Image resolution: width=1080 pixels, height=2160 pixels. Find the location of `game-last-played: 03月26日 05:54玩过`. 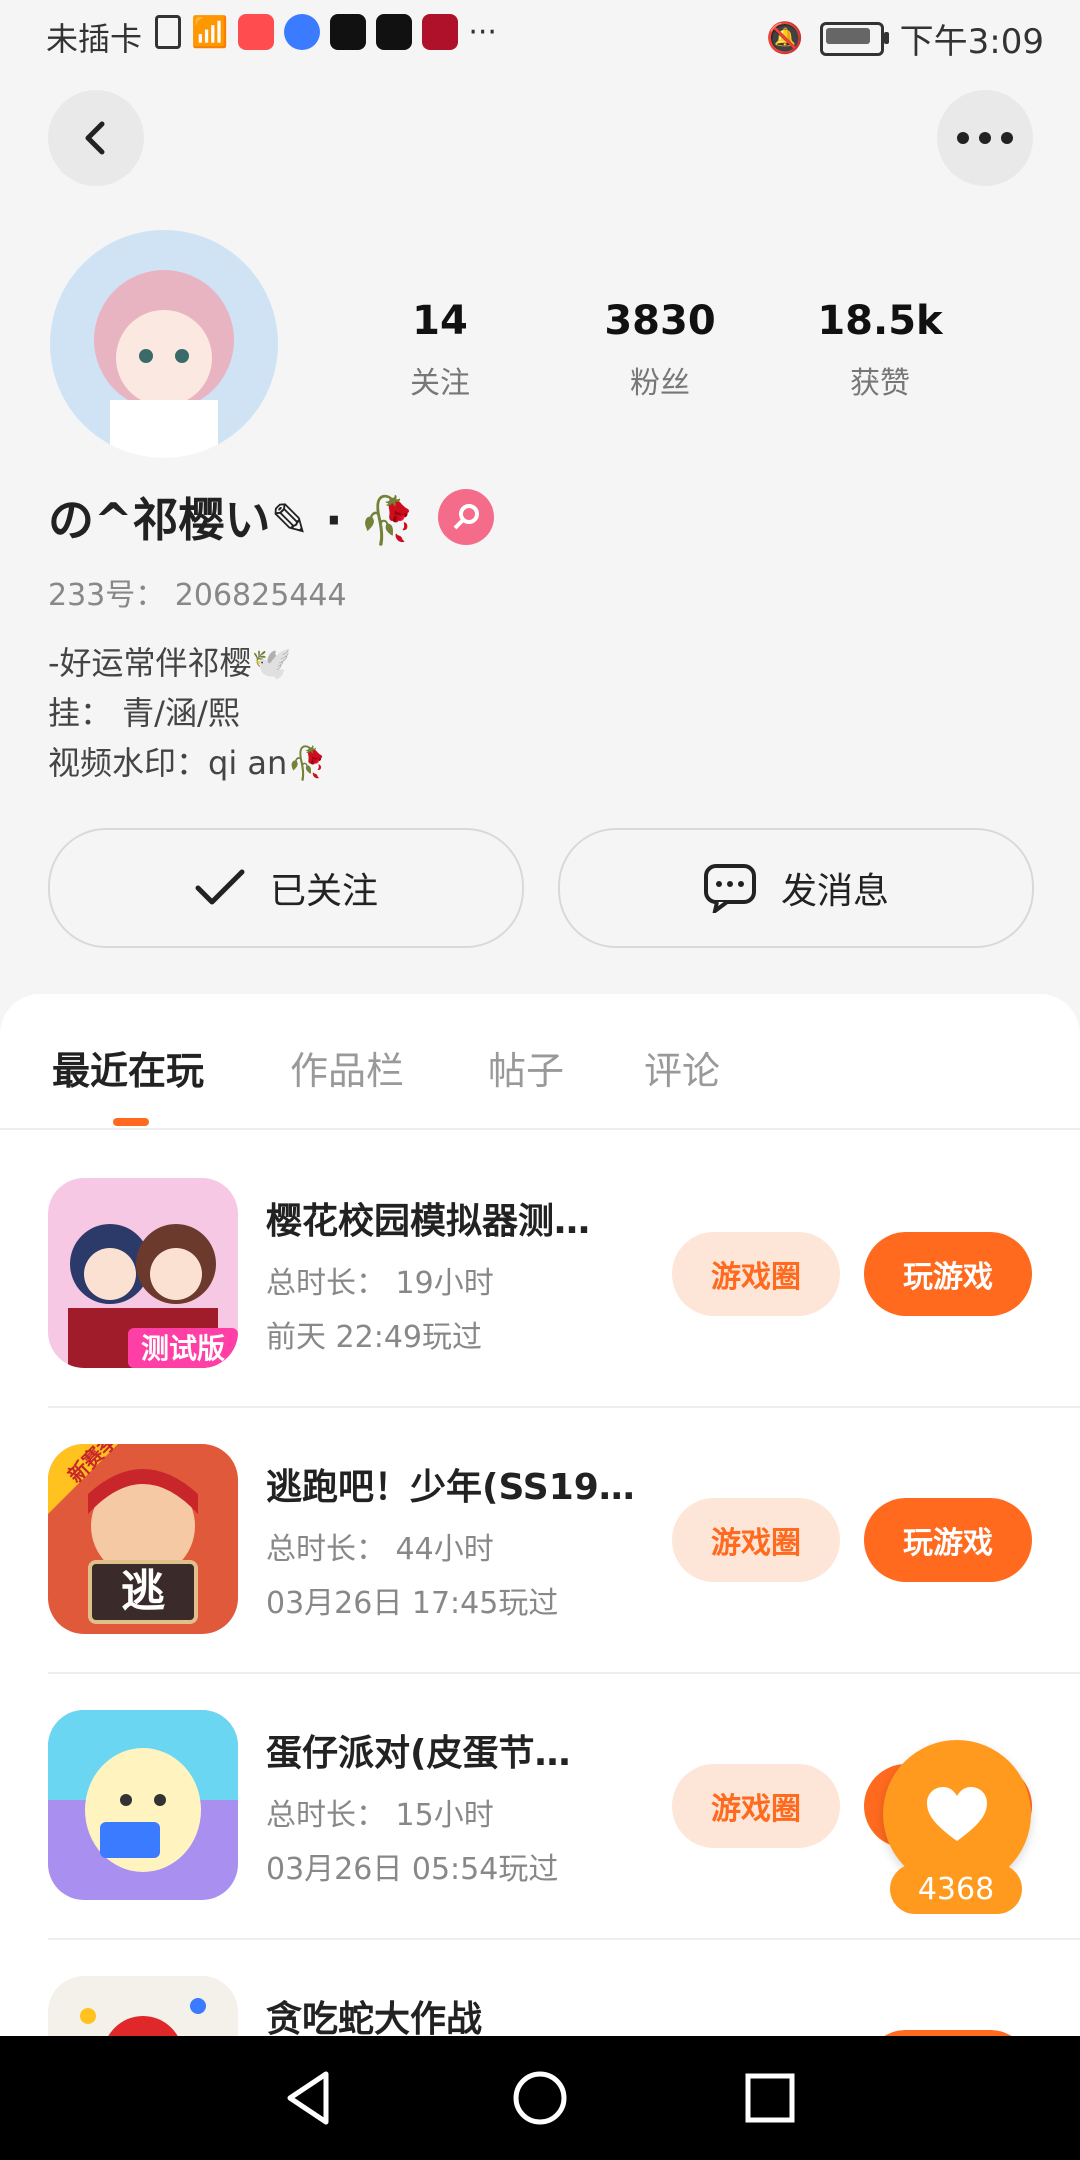

game-last-played: 03月26日 05:54玩过 is located at coordinates (412, 1869).